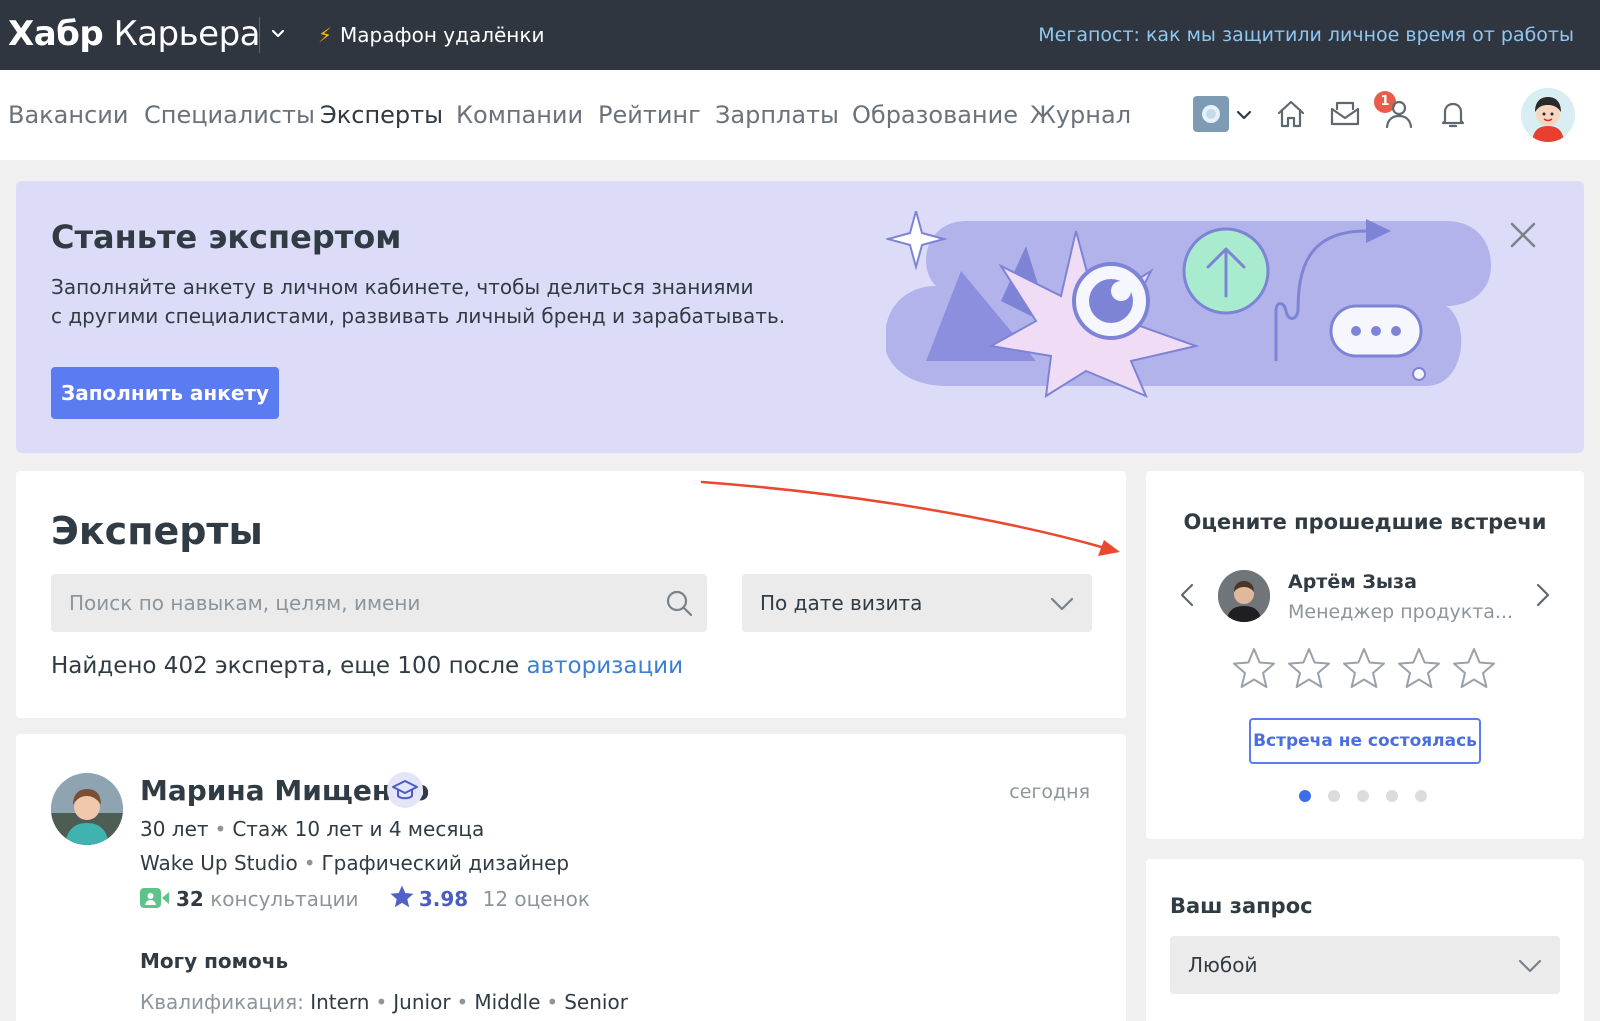 This screenshot has height=1021, width=1600. What do you see at coordinates (1211, 114) in the screenshot?
I see `services-switcher-icon` at bounding box center [1211, 114].